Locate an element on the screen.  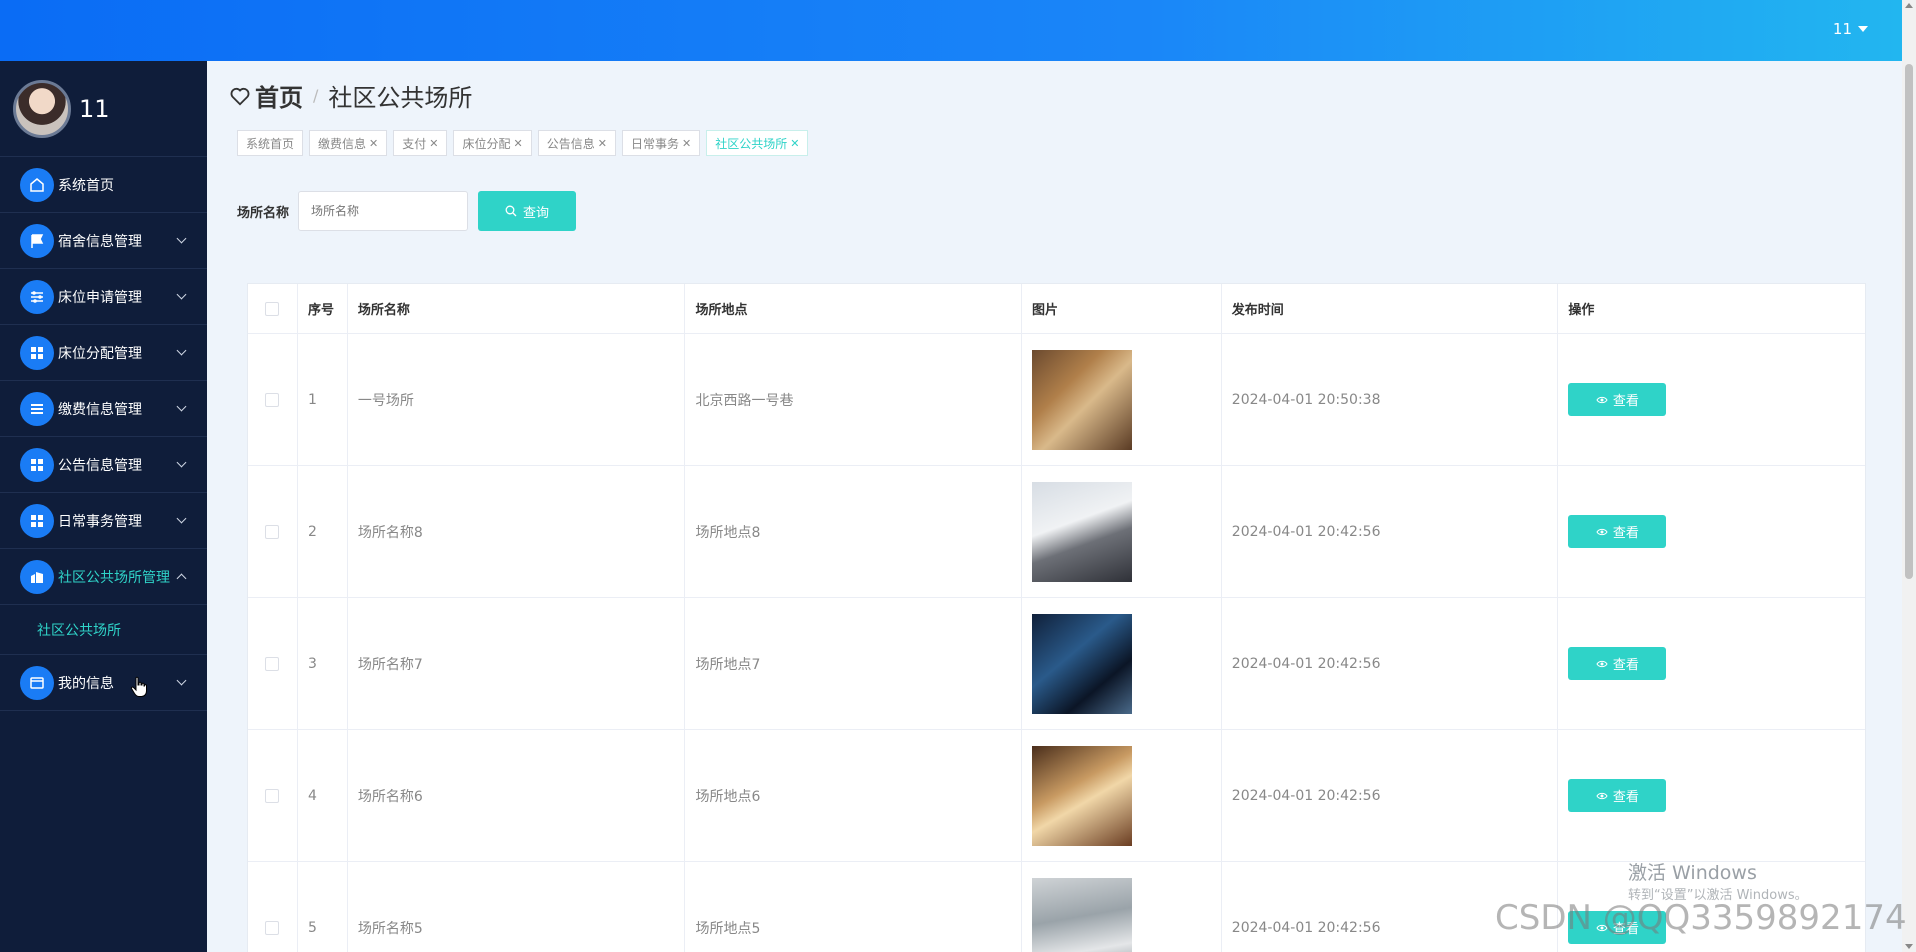
sidebar-item-home: 系统首页 is located at coordinates (103, 185).